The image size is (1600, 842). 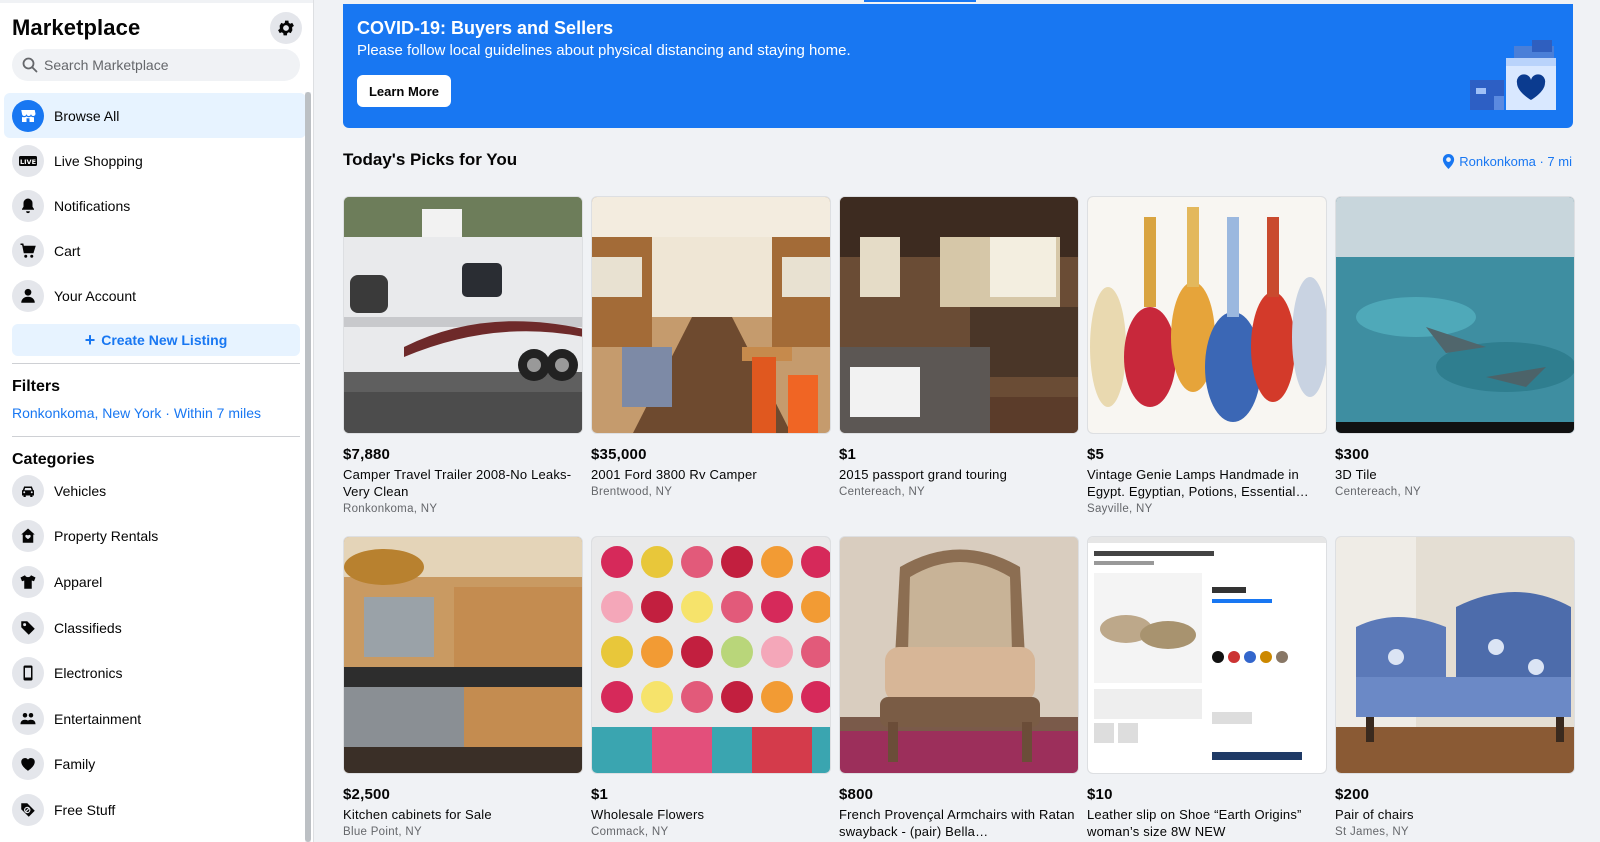 What do you see at coordinates (155, 295) in the screenshot?
I see `nav-item-your-account: Your Account` at bounding box center [155, 295].